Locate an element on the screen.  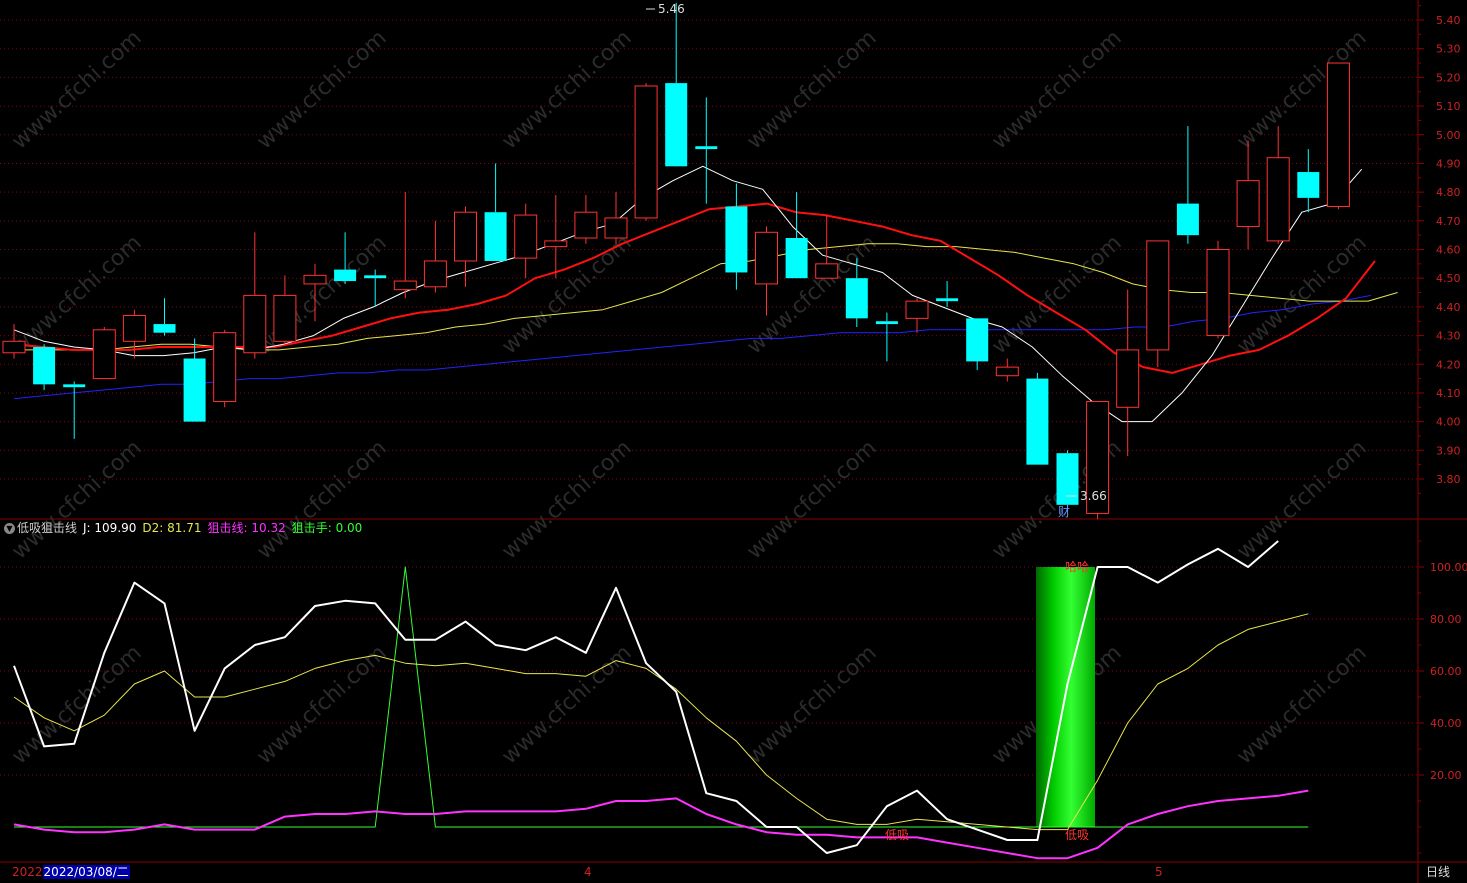
price-tick-label-12: 4.20 is located at coordinates (1448, 364).